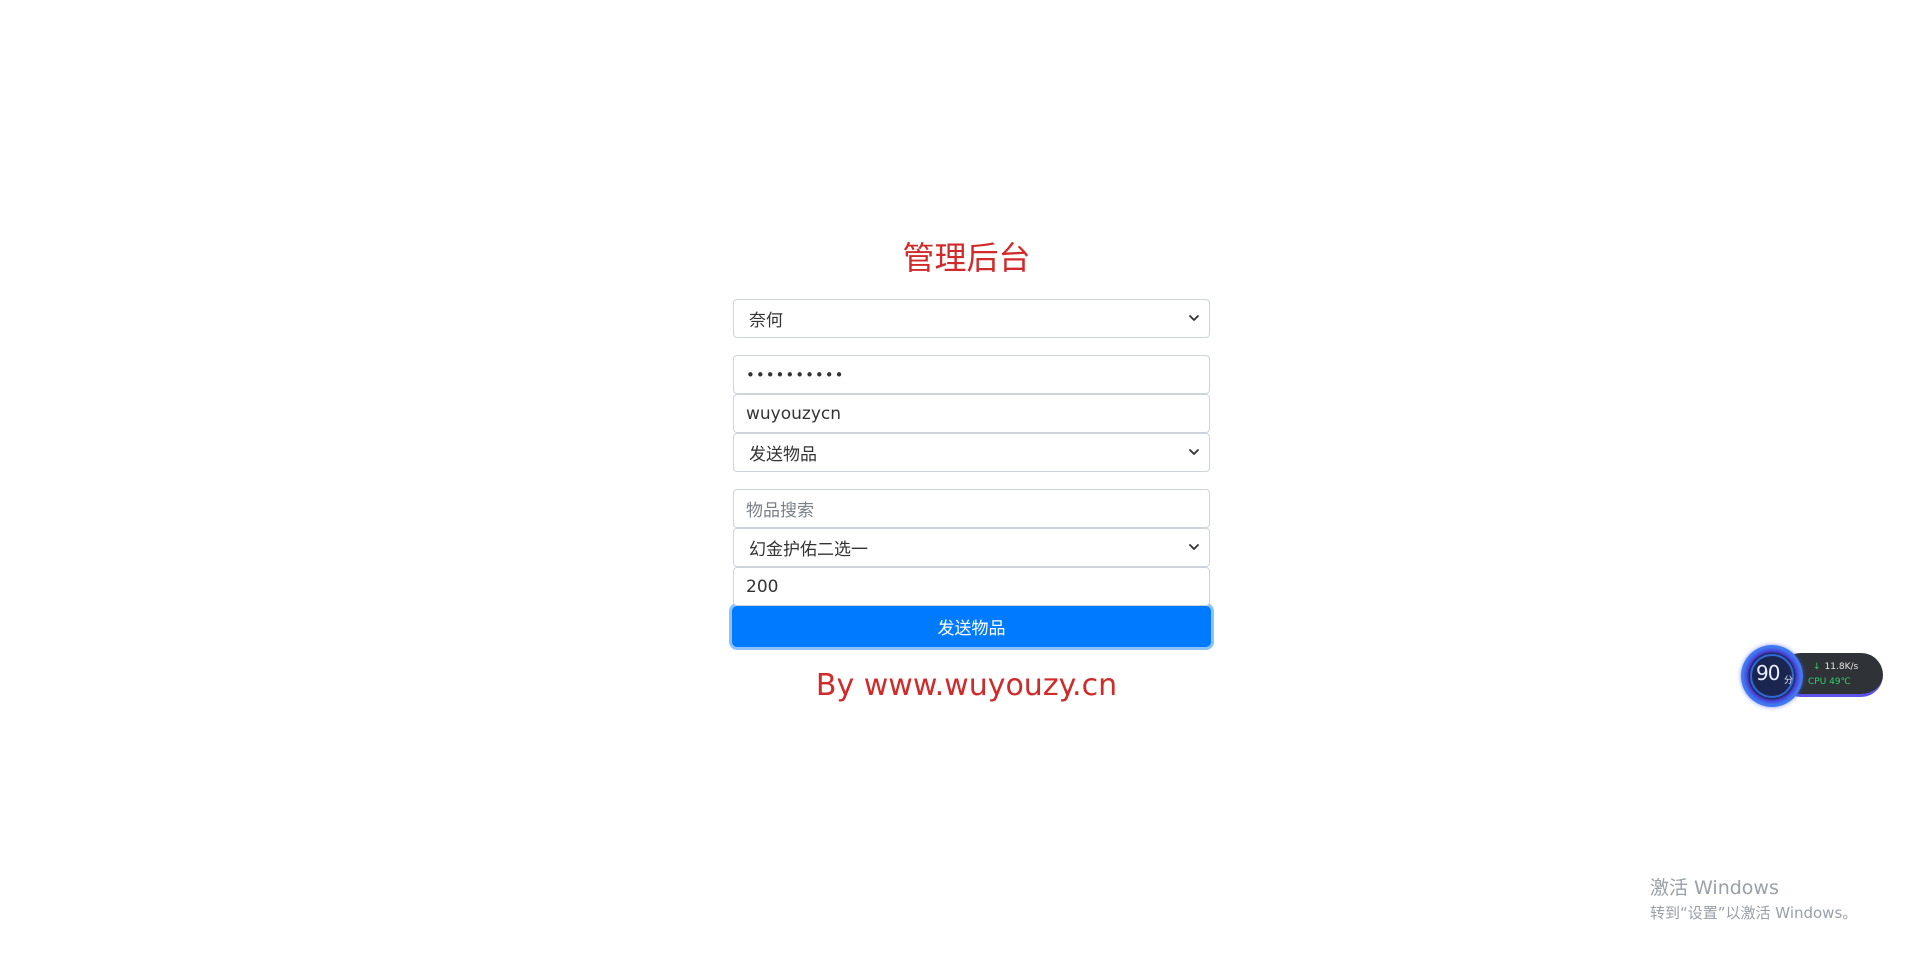 This screenshot has width=1920, height=961. Describe the element at coordinates (1841, 667) in the screenshot. I see `network-speed-value: 11.8K/s` at that location.